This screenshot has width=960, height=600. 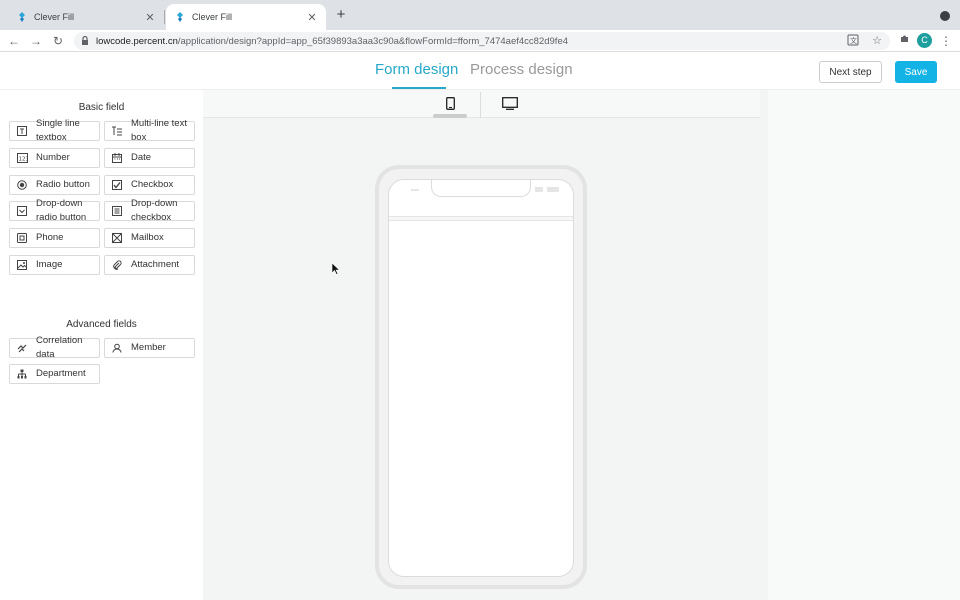 I want to click on field-dropdown-checkbox: Drop-down checkbox, so click(x=149, y=210).